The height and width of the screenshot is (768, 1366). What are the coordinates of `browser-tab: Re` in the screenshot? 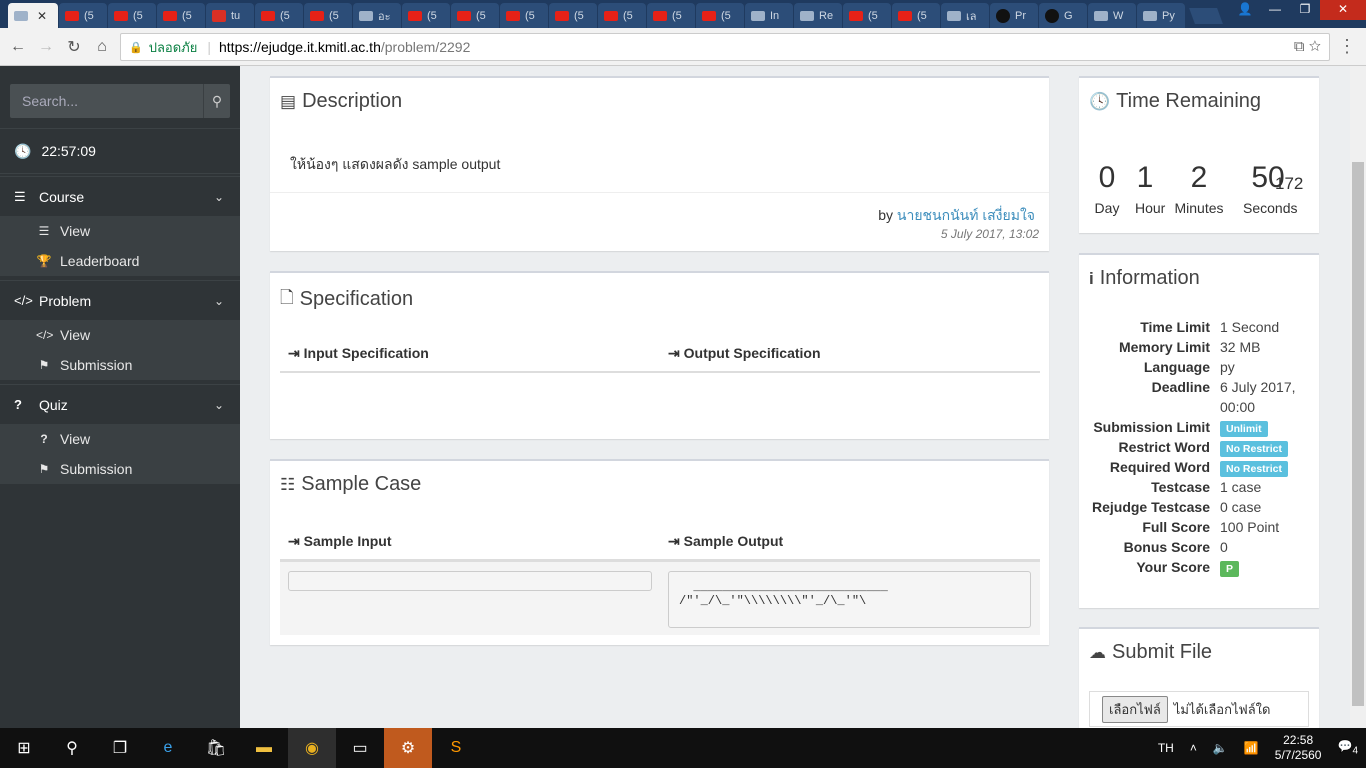 It's located at (818, 15).